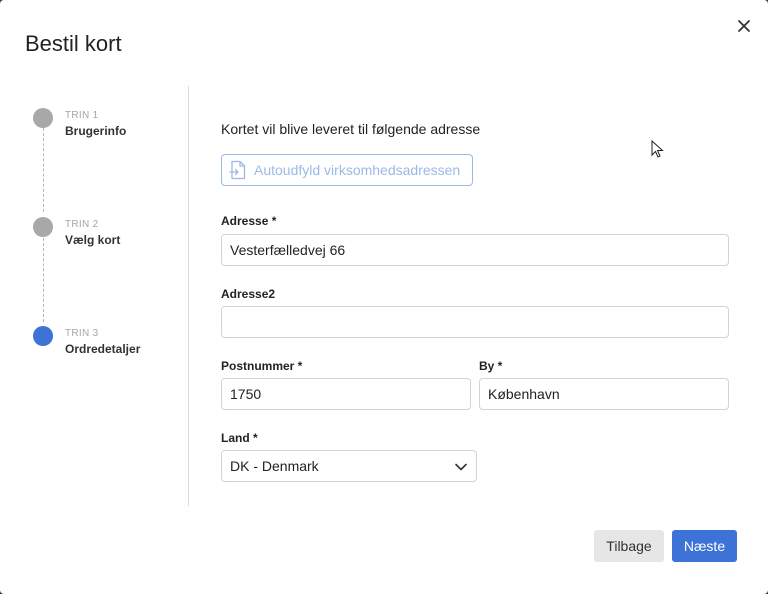 The height and width of the screenshot is (594, 768). I want to click on postcode-input, so click(346, 394).